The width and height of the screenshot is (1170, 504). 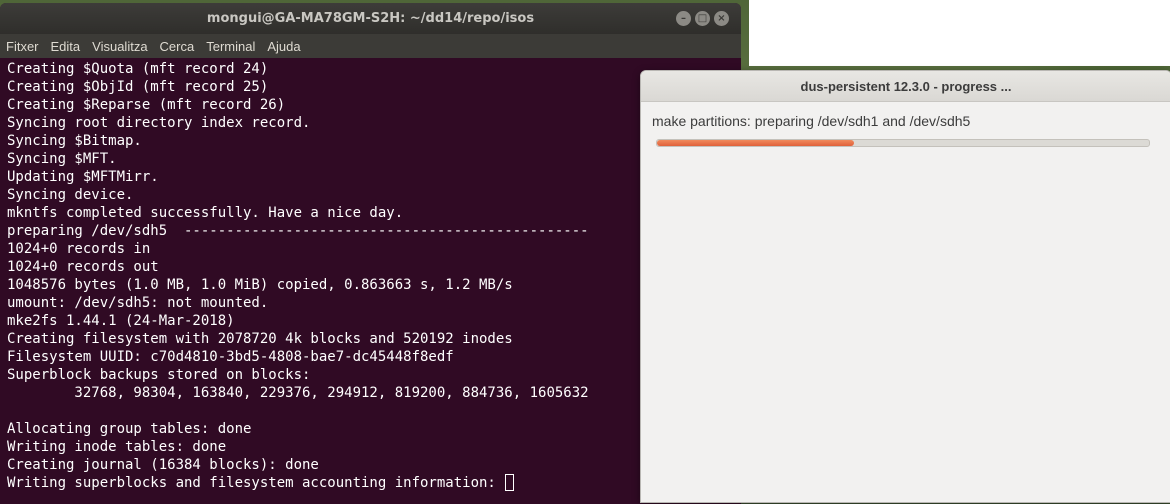 I want to click on maximize-button: □, so click(x=702, y=18).